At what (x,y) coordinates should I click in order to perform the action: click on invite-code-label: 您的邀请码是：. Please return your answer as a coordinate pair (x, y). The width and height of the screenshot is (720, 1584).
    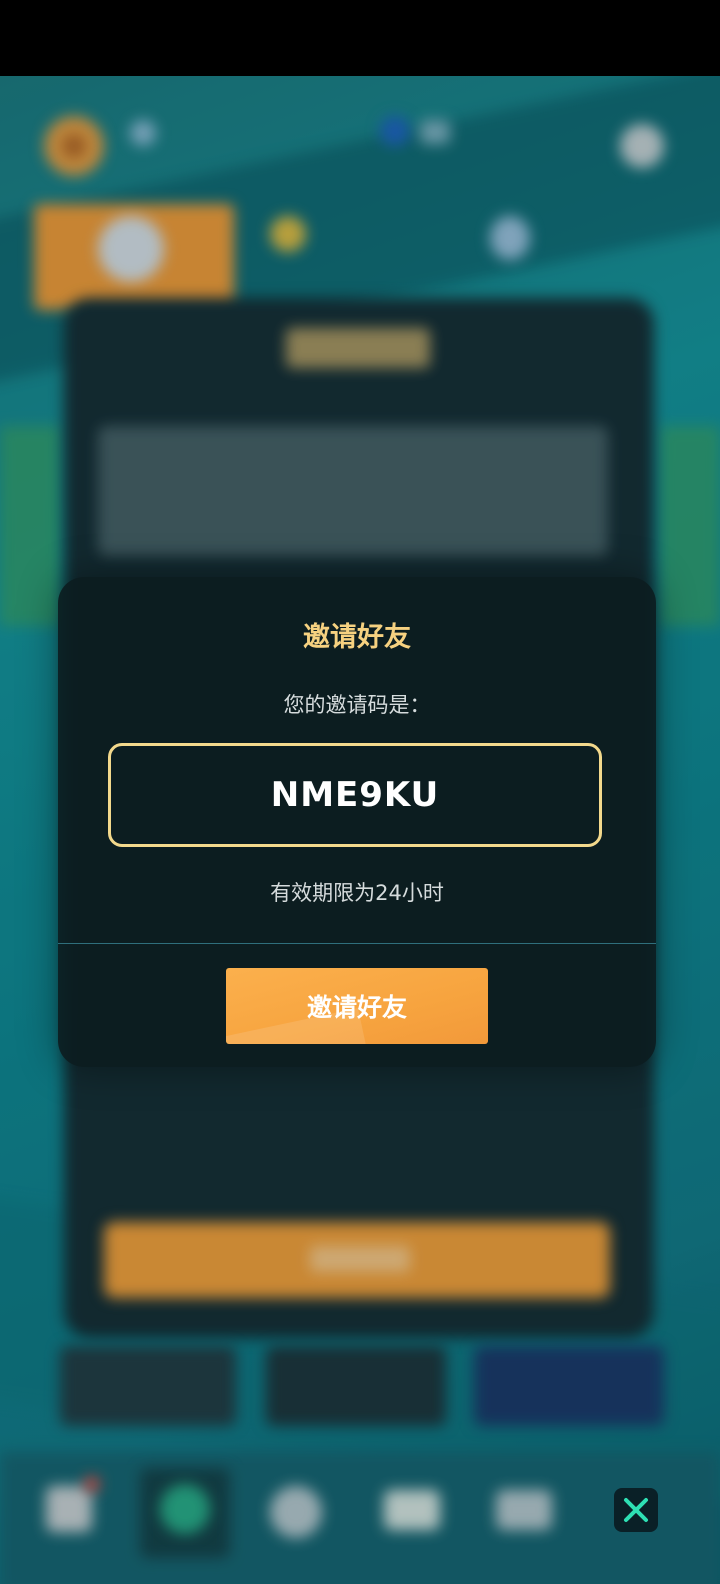
    Looking at the image, I should click on (357, 705).